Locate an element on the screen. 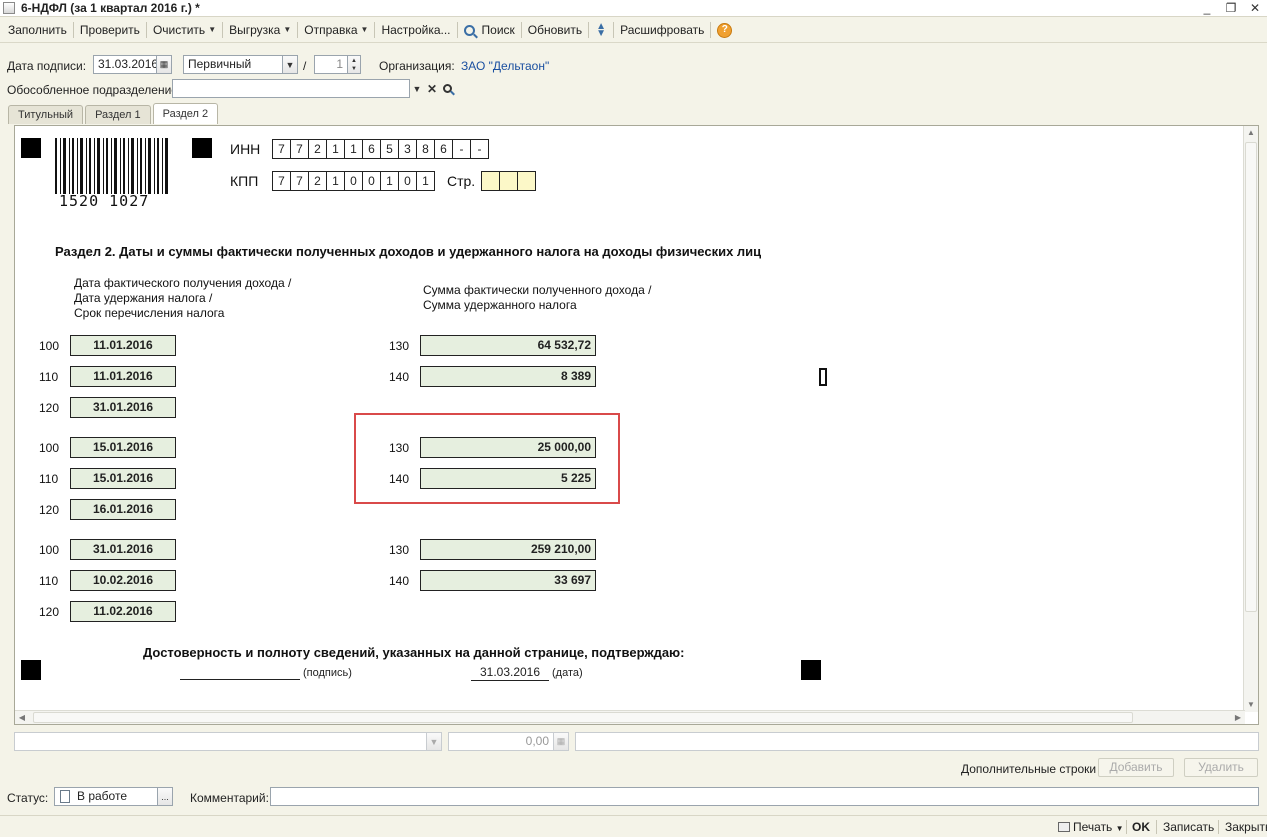 Image resolution: width=1267 pixels, height=837 pixels. save-button: Записать is located at coordinates (1188, 827).